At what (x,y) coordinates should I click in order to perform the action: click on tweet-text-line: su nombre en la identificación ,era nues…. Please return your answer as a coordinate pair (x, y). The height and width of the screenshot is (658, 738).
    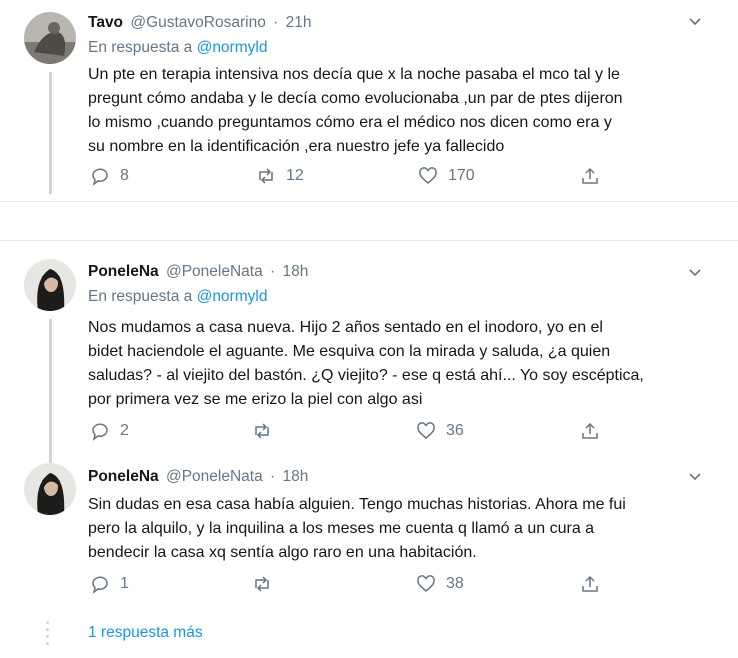
    Looking at the image, I should click on (296, 146).